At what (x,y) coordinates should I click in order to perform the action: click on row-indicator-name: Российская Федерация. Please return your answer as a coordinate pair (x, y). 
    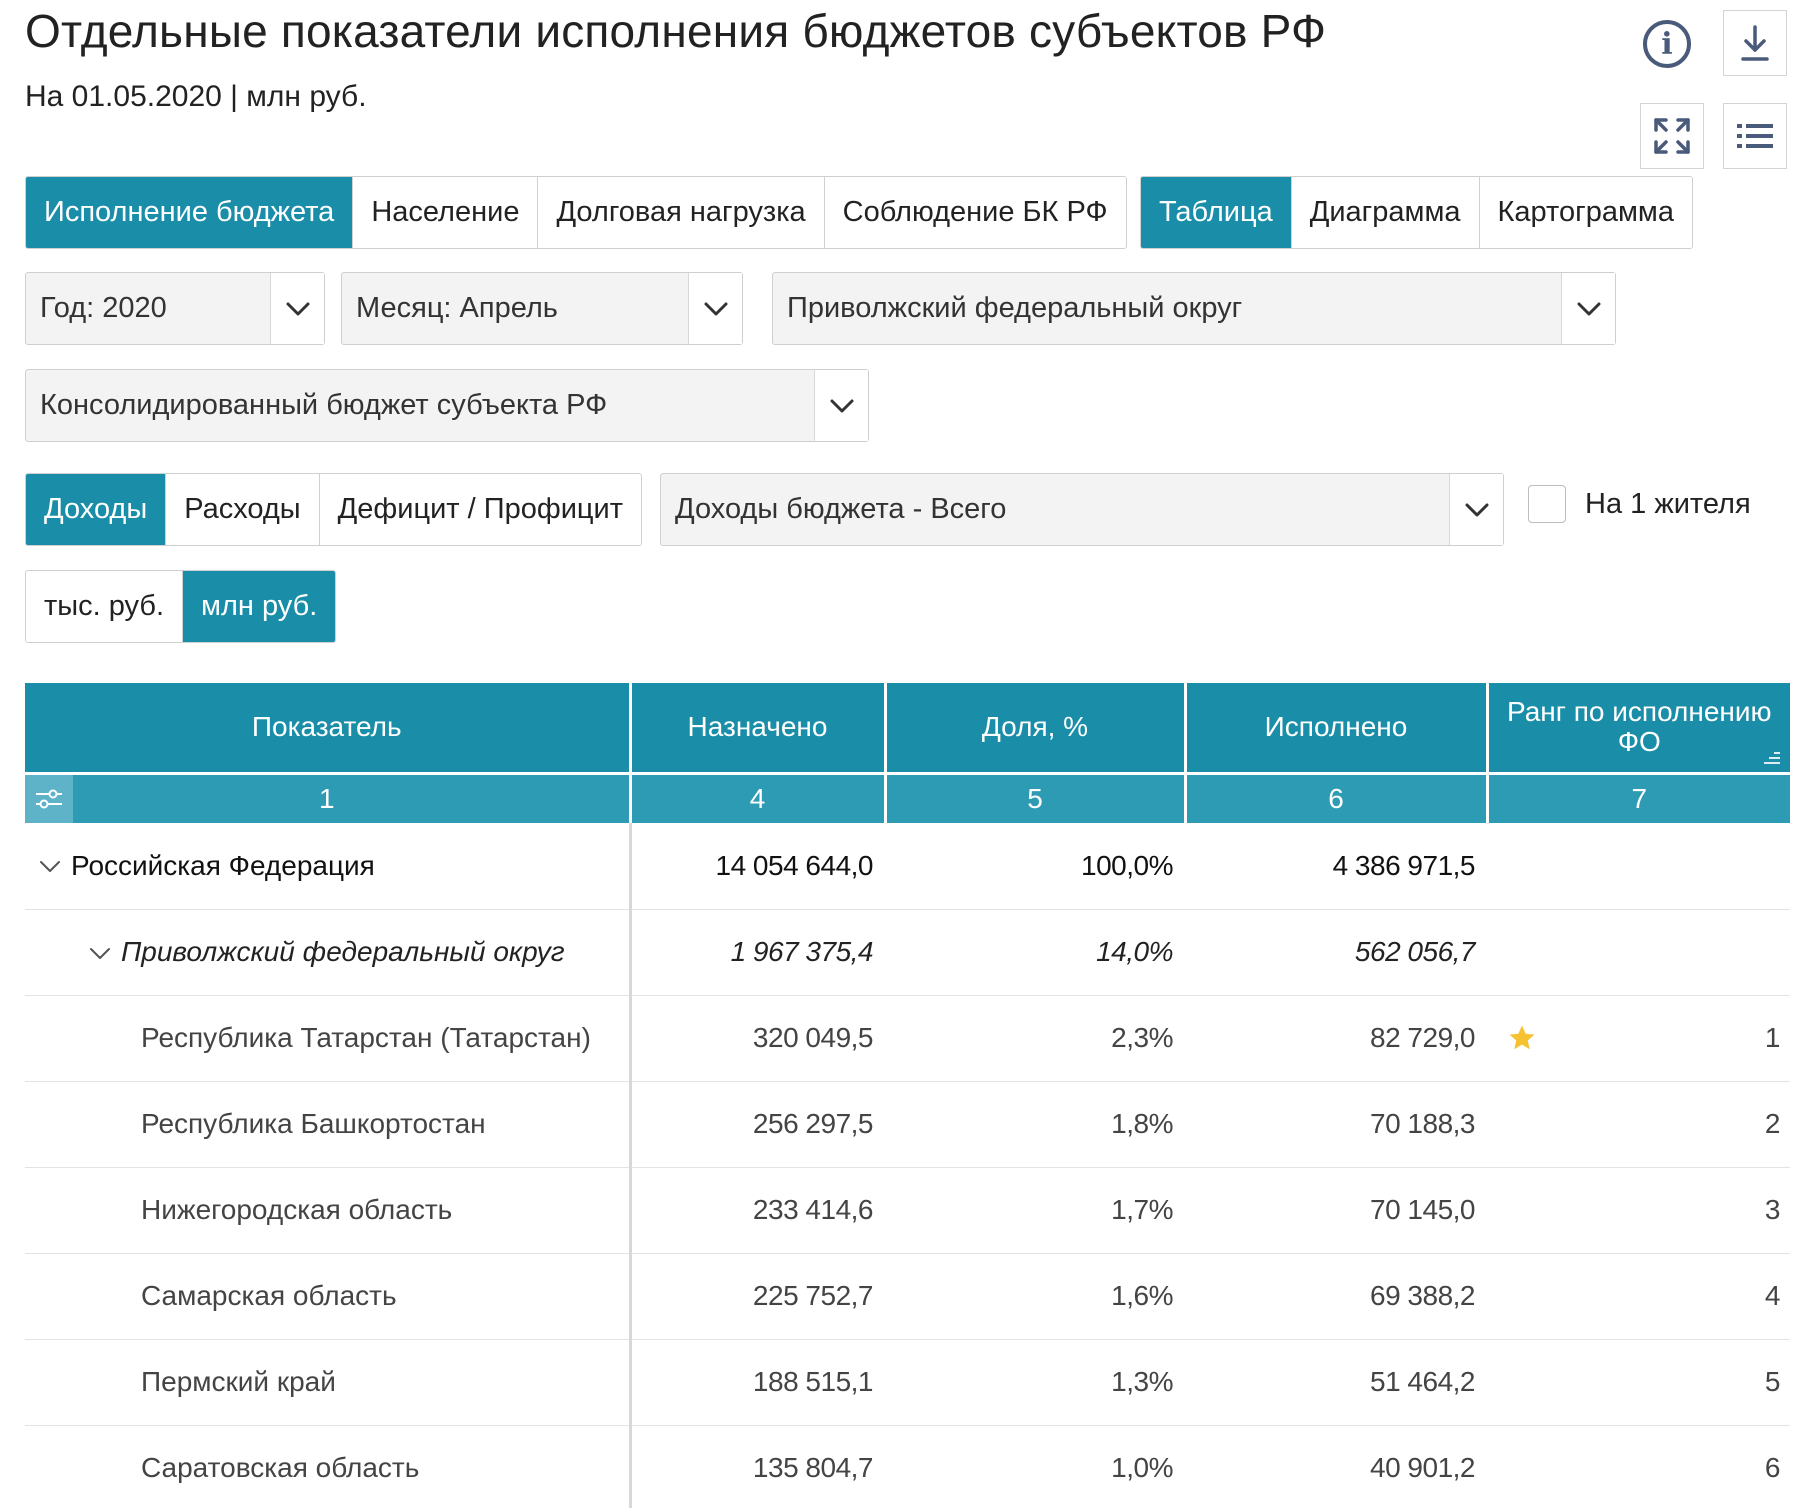
    Looking at the image, I should click on (223, 865).